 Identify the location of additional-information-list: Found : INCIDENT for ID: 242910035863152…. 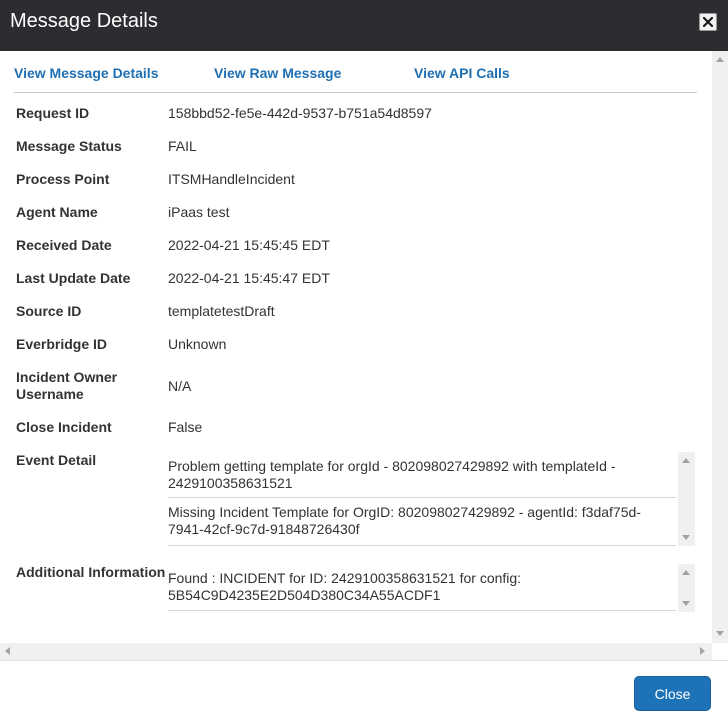
(431, 588).